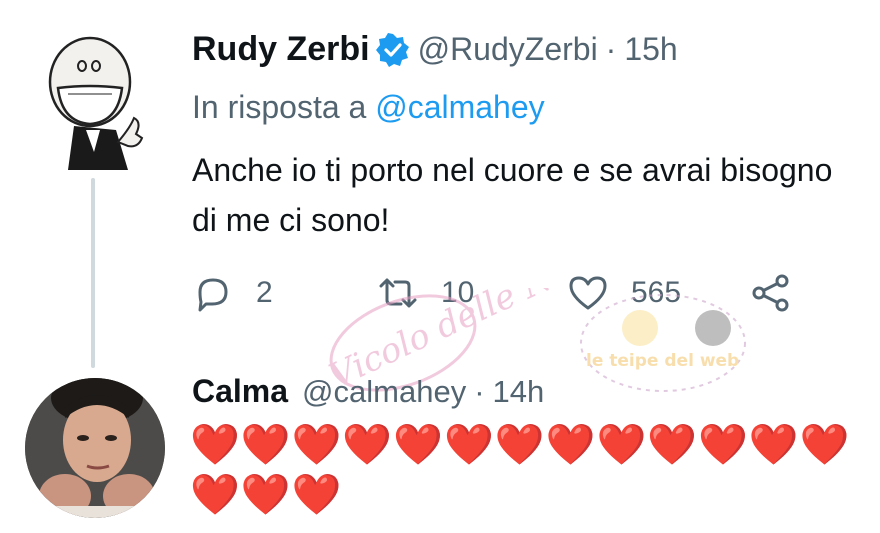  Describe the element at coordinates (279, 107) in the screenshot. I see `replying-to-label: In risposta a` at that location.